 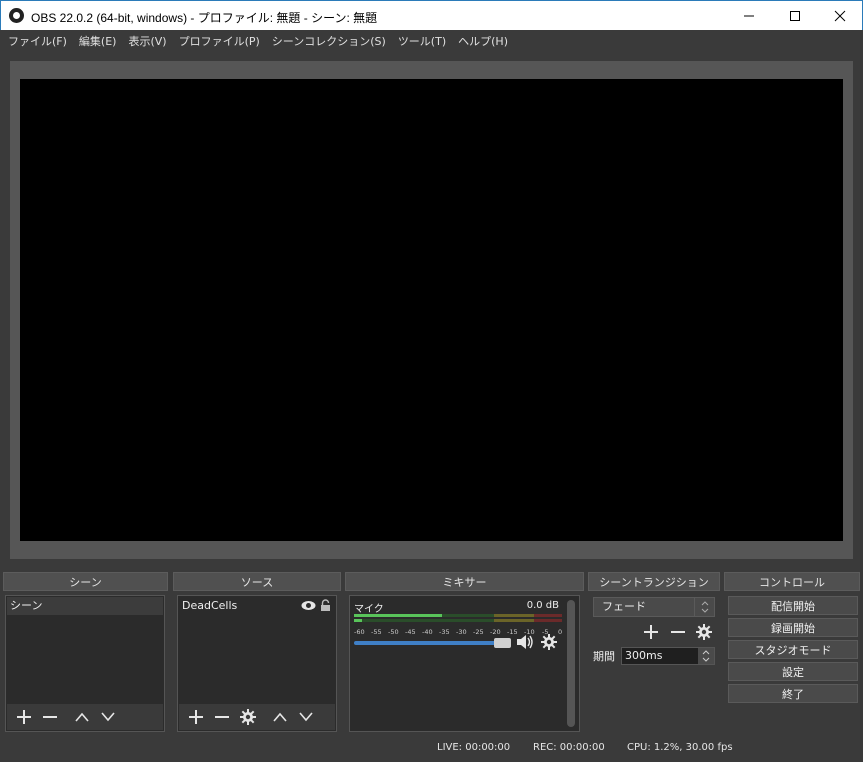 I want to click on move-scene-down-button, so click(x=108, y=717).